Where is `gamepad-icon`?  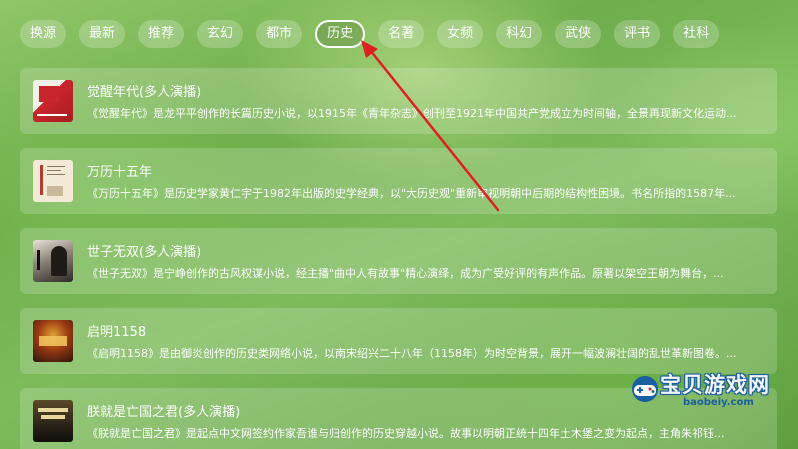 gamepad-icon is located at coordinates (645, 389).